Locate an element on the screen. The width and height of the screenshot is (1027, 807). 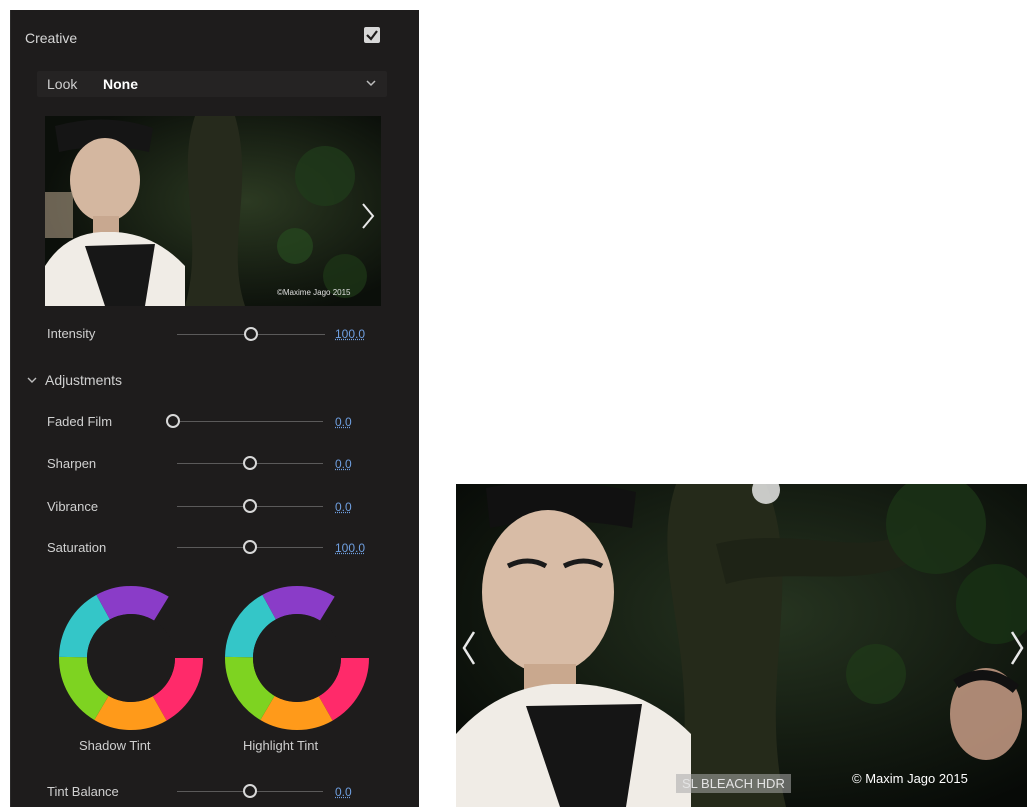
enable-checkbox is located at coordinates (372, 35).